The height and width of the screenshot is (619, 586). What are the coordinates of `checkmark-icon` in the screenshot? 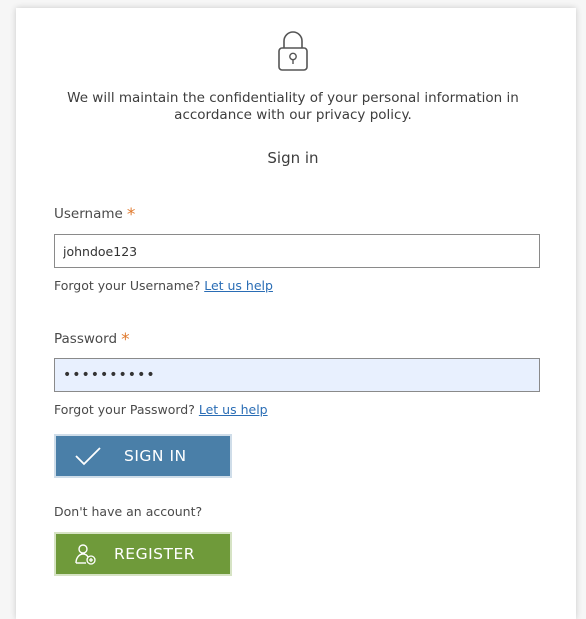 It's located at (88, 456).